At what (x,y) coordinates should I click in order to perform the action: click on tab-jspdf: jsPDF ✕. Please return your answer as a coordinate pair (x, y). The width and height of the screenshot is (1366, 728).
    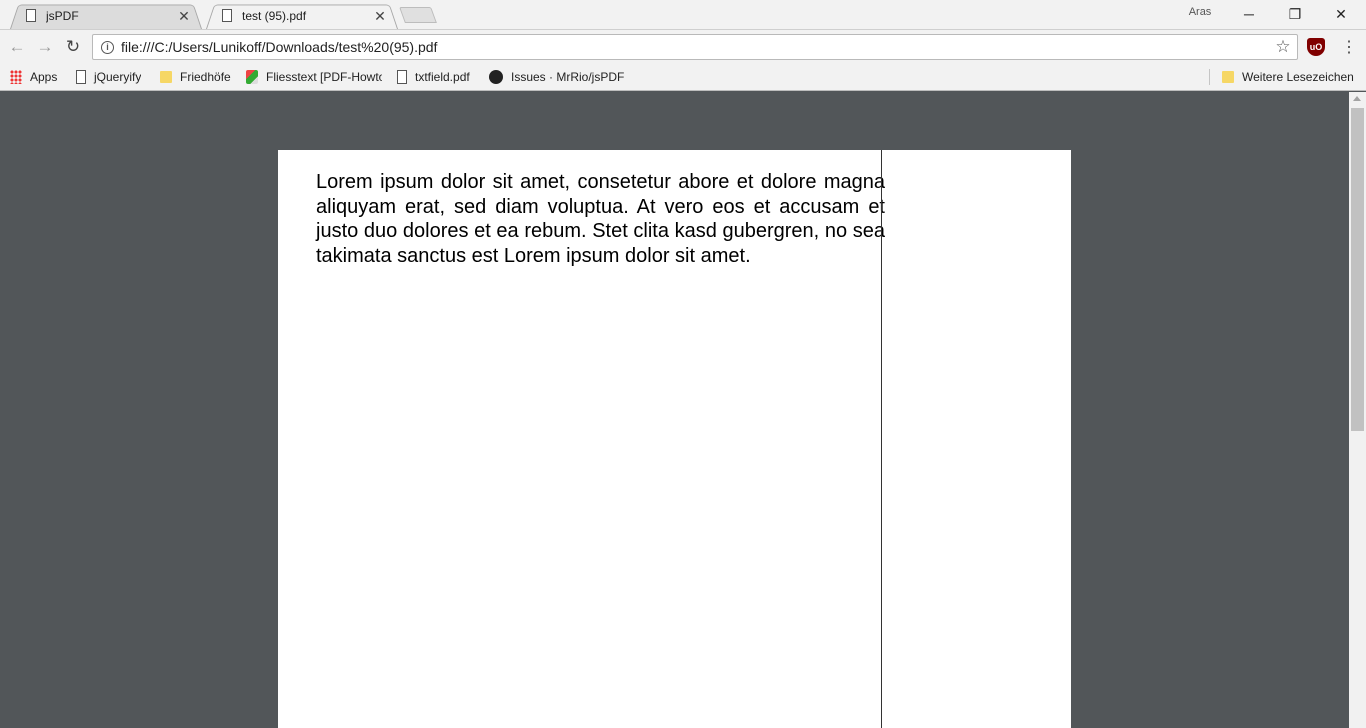
    Looking at the image, I should click on (106, 16).